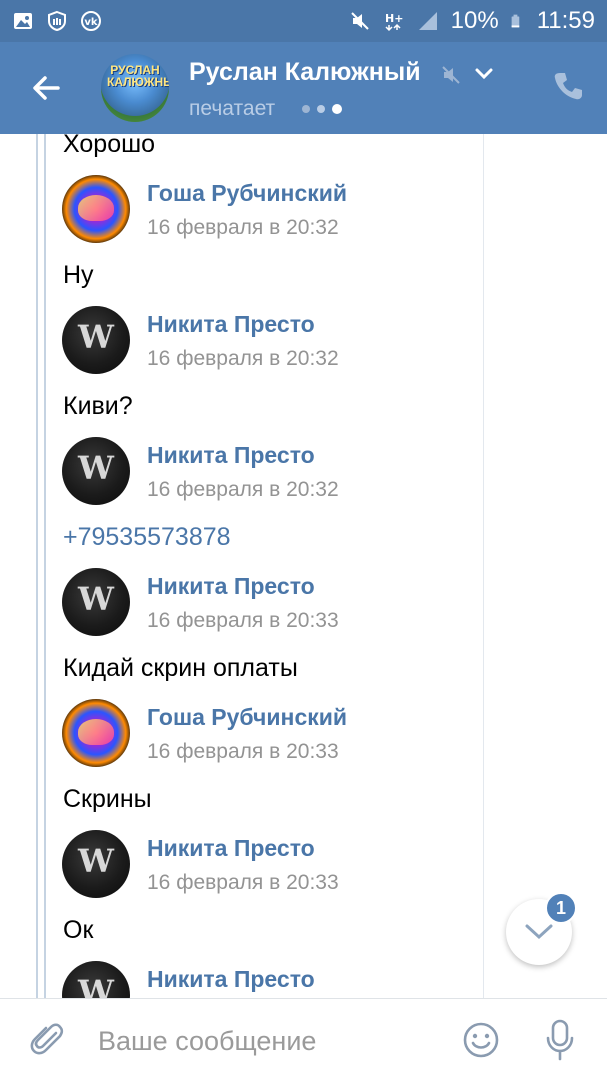  Describe the element at coordinates (147, 537) in the screenshot. I see `phone-link: +79535573878` at that location.